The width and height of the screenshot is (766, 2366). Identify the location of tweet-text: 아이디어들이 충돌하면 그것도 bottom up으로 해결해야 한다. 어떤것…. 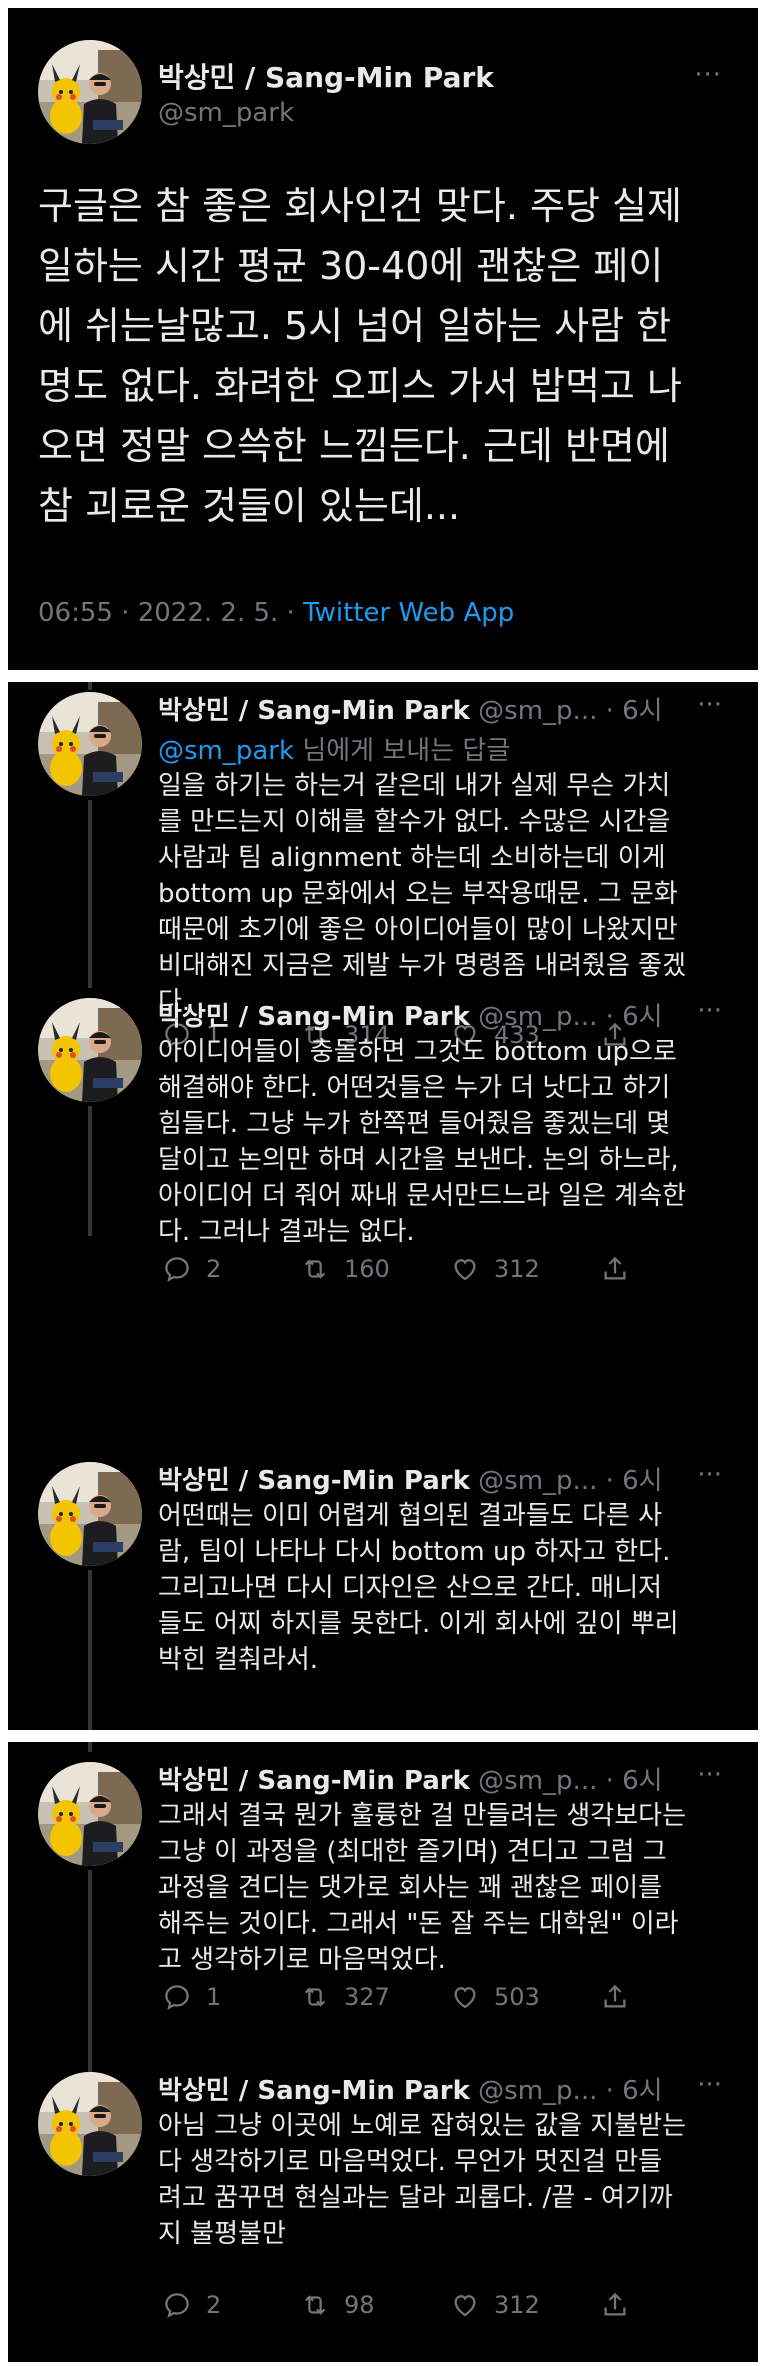
(422, 1142).